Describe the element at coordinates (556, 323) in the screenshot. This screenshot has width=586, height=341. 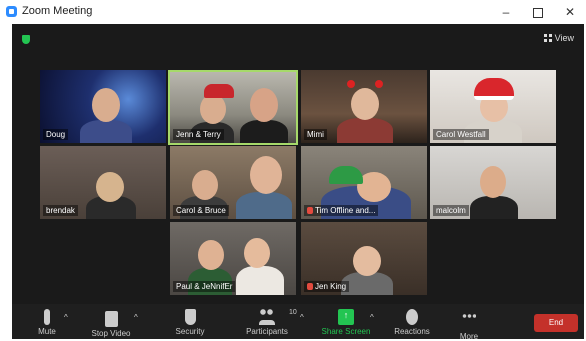
I see `end-meeting-button: End` at that location.